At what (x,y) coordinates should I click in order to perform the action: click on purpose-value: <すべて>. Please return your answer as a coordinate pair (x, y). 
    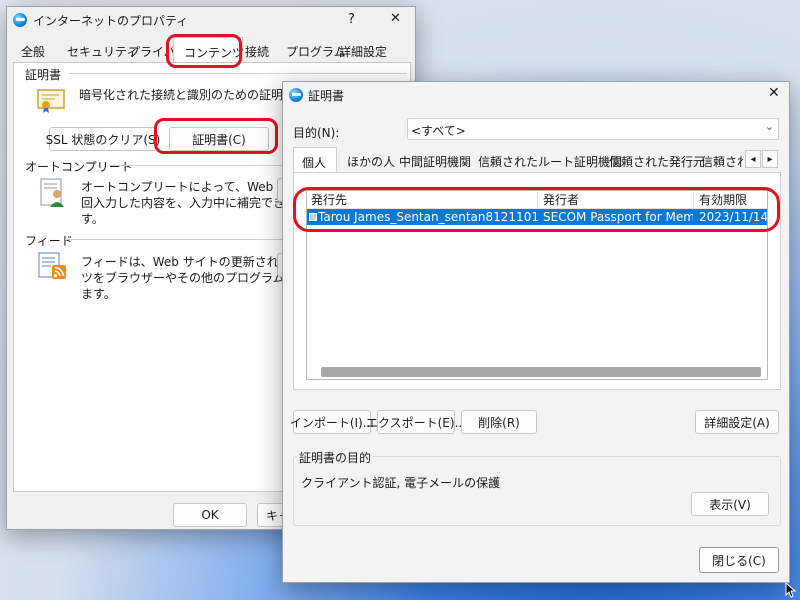
    Looking at the image, I should click on (438, 131).